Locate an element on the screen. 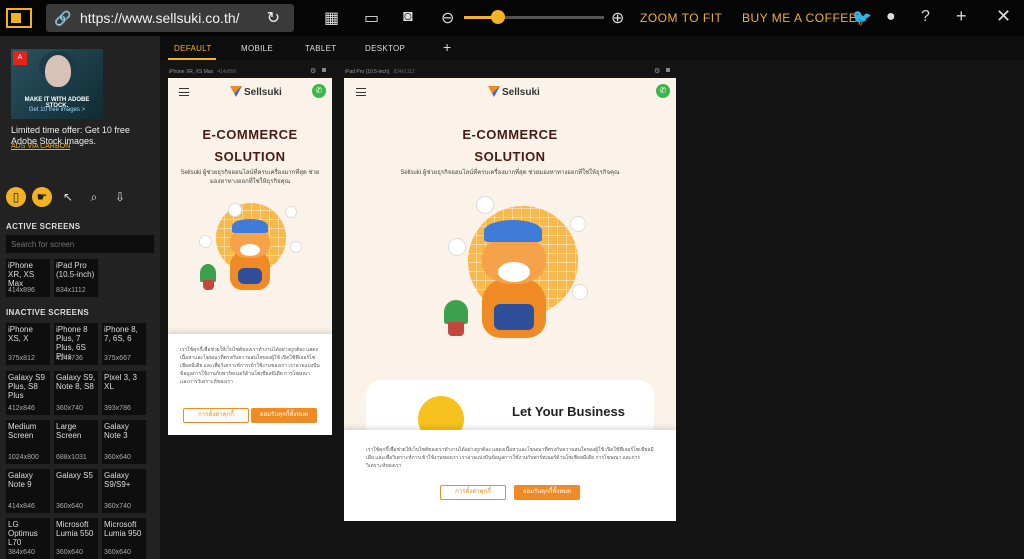 Image resolution: width=1024 pixels, height=559 pixels. screen-card-inactive-2: iPhone 8, 7, 6S, 6 375x667 is located at coordinates (124, 344).